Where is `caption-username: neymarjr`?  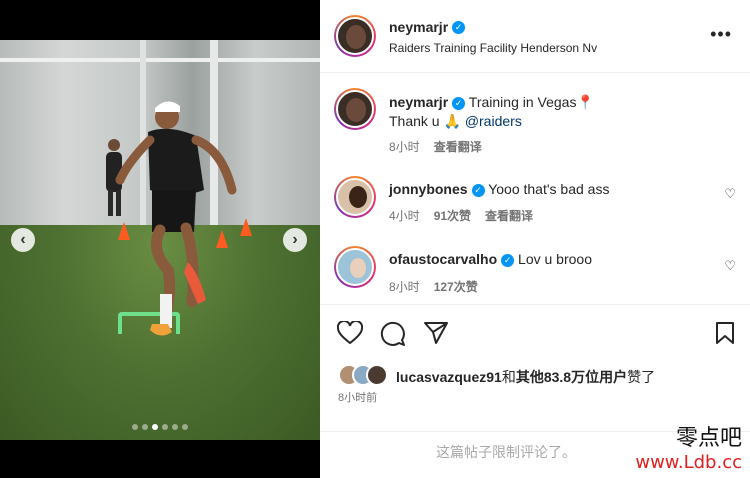
caption-username: neymarjr is located at coordinates (418, 102).